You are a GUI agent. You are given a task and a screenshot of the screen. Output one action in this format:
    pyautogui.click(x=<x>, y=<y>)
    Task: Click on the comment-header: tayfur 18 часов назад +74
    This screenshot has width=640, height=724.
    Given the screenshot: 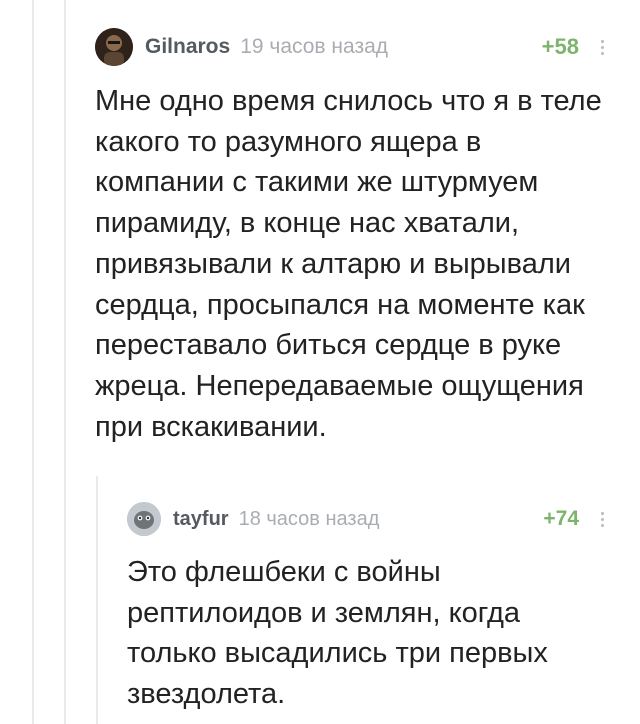 What is the action you would take?
    pyautogui.click(x=366, y=519)
    